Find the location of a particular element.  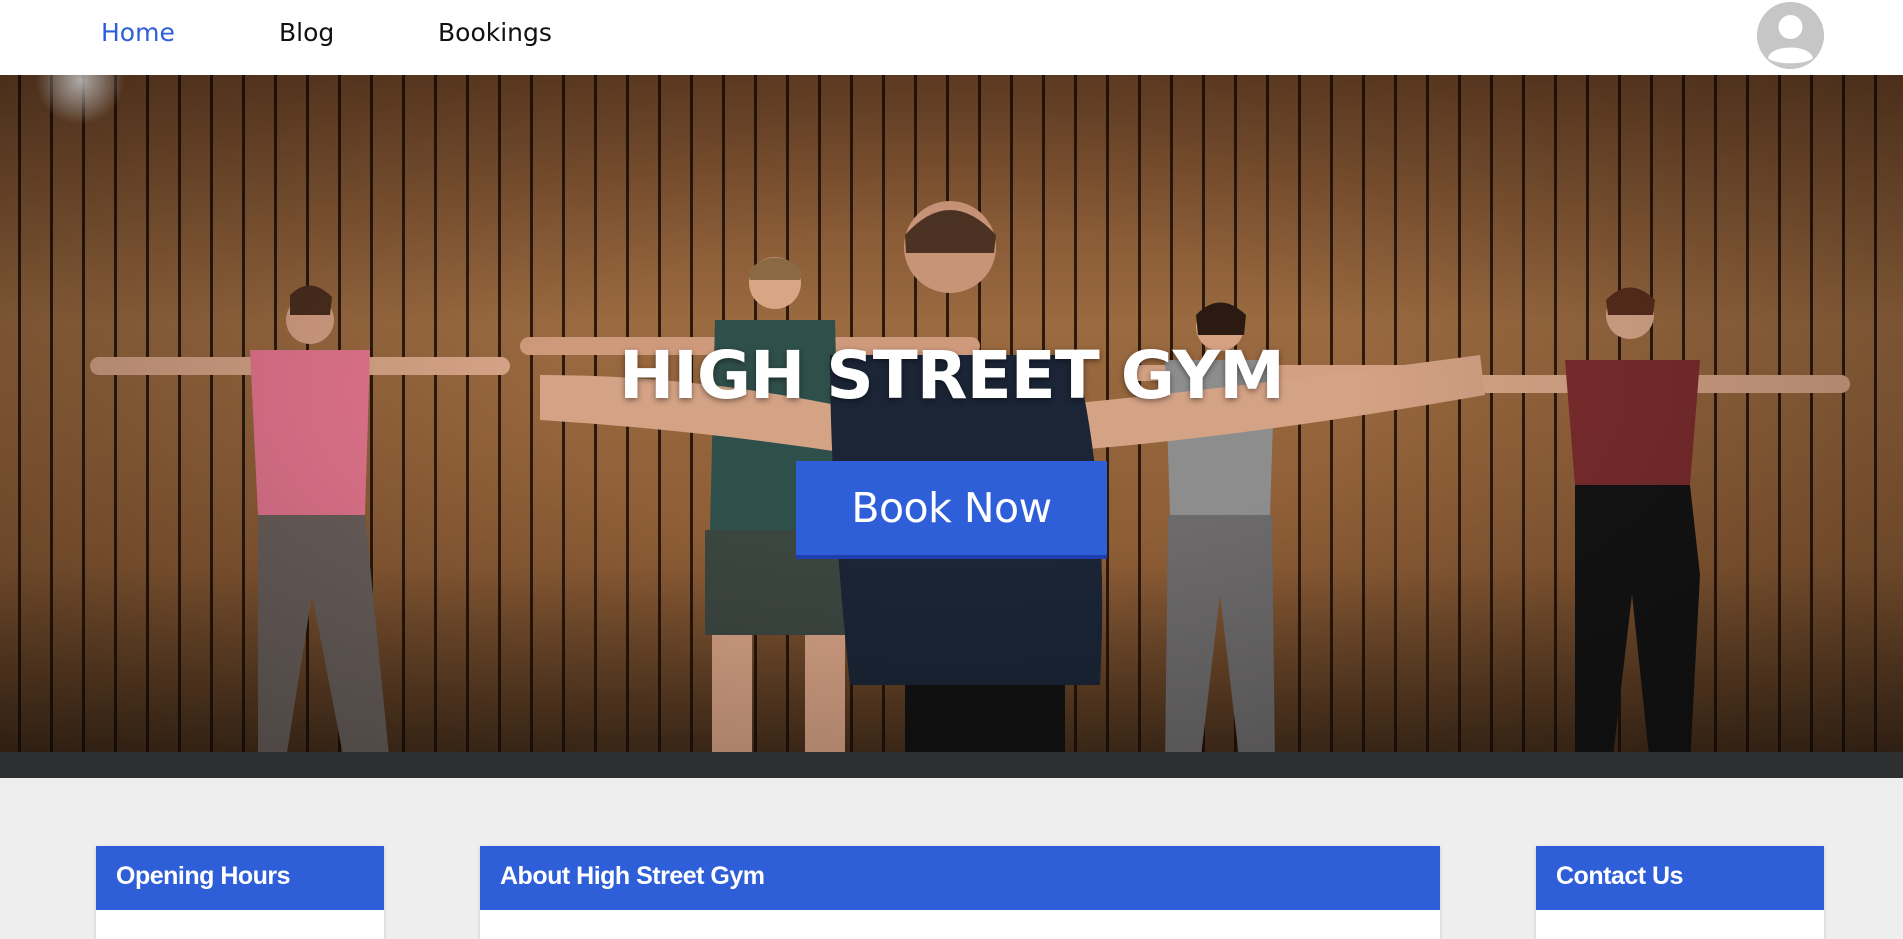

book-now-button: Book Now is located at coordinates (951, 510).